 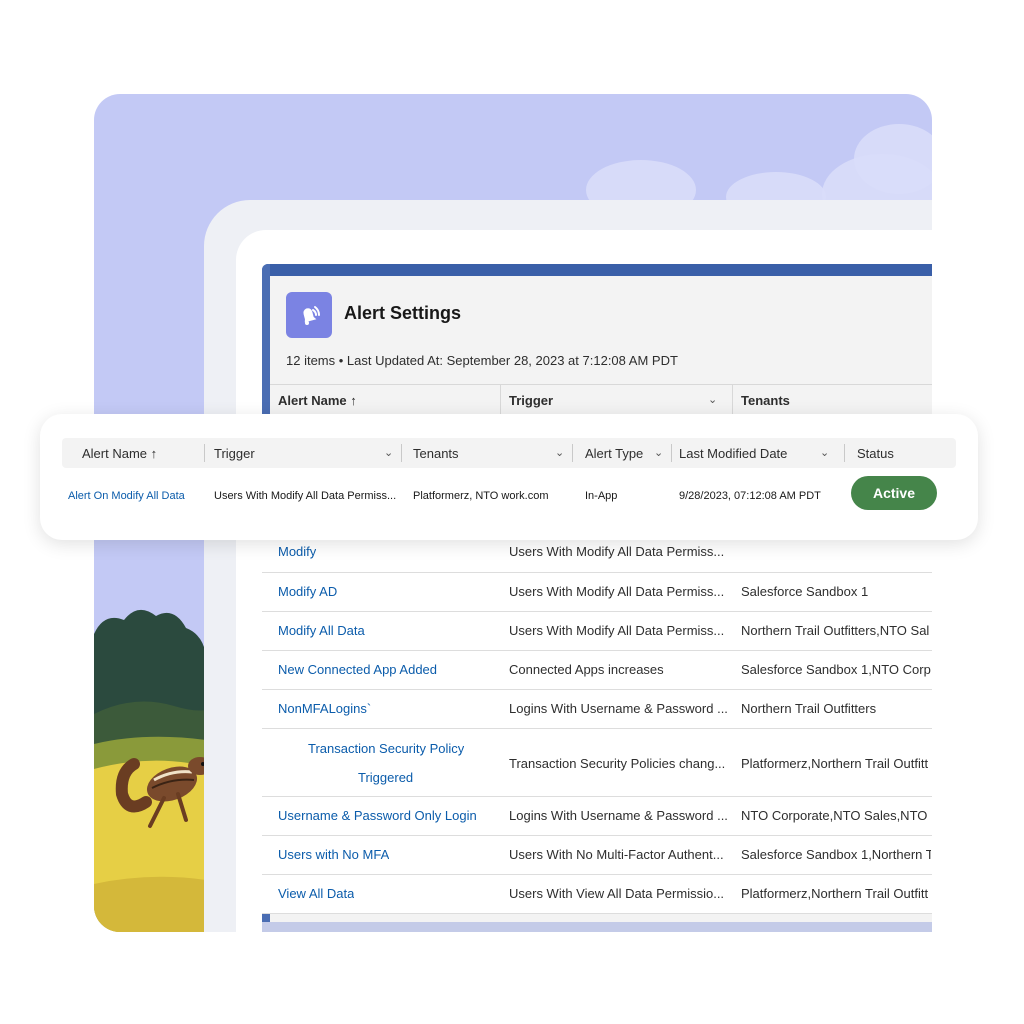 I want to click on forest-scene-illustration, so click(x=150, y=763).